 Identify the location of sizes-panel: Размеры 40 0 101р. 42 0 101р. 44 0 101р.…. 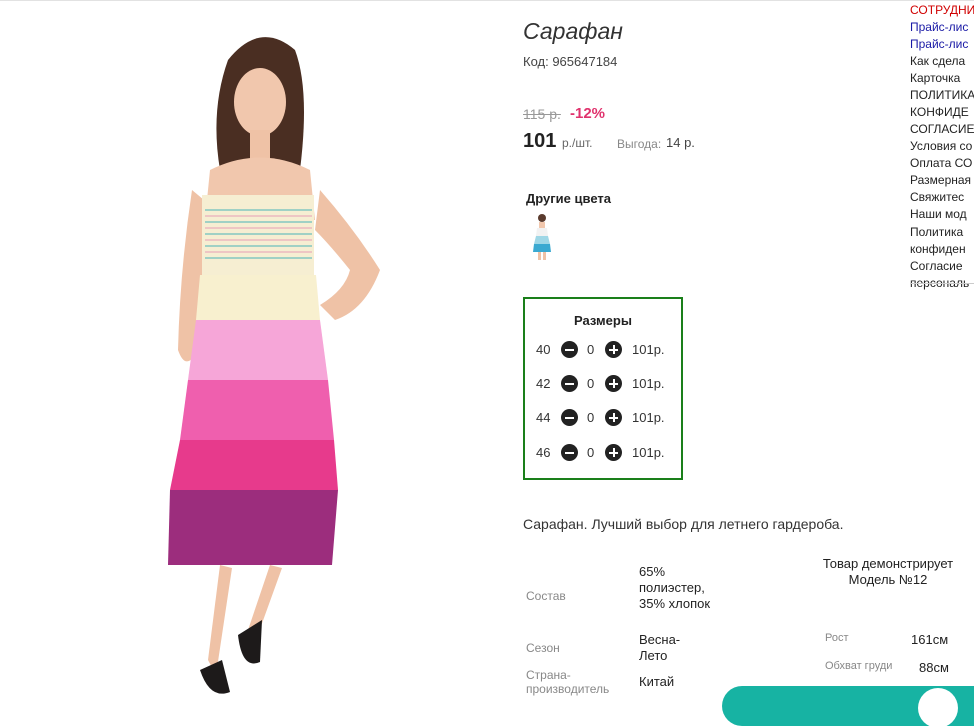
(603, 388).